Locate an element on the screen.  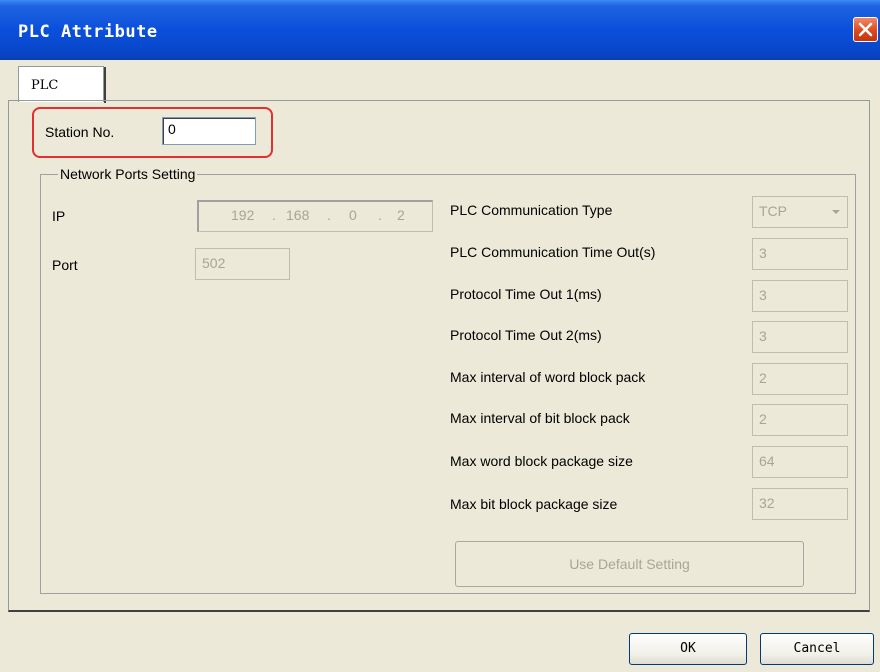
ip-octet-1: 192 is located at coordinates (243, 215).